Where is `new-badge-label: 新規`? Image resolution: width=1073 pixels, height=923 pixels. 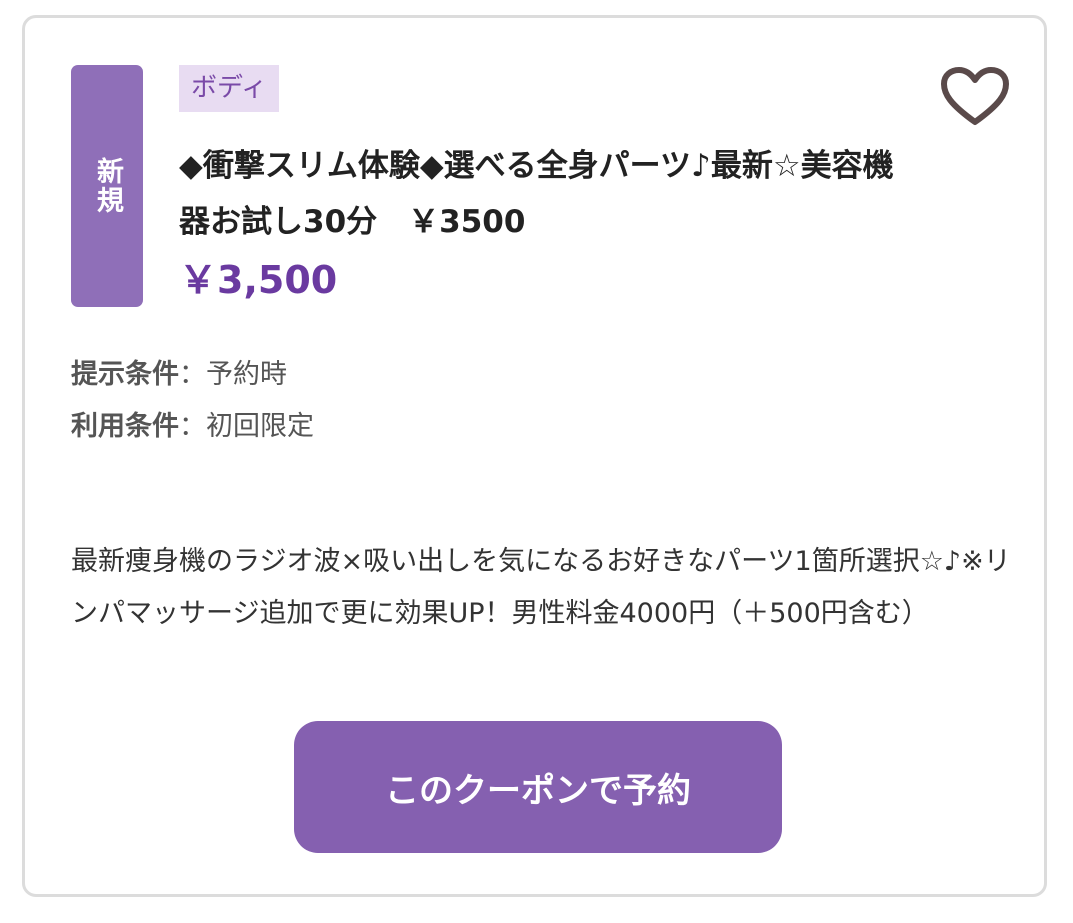 new-badge-label: 新規 is located at coordinates (107, 186).